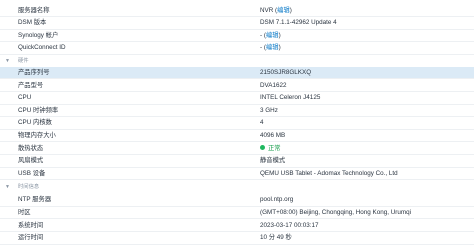 The height and width of the screenshot is (252, 474). What do you see at coordinates (237, 86) in the screenshot?
I see `row-model: 产品型号 DVA1622` at bounding box center [237, 86].